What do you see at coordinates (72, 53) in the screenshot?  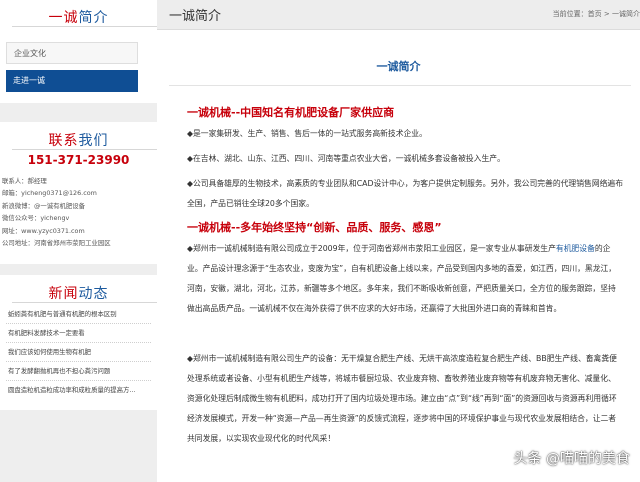 I see `sidebar-item-culture: 企业文化` at bounding box center [72, 53].